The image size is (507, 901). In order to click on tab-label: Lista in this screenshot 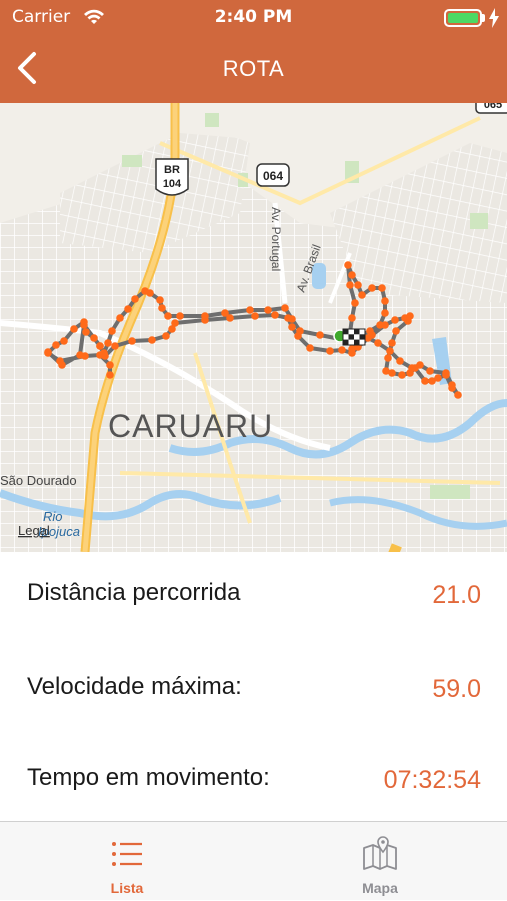, I will do `click(127, 888)`.